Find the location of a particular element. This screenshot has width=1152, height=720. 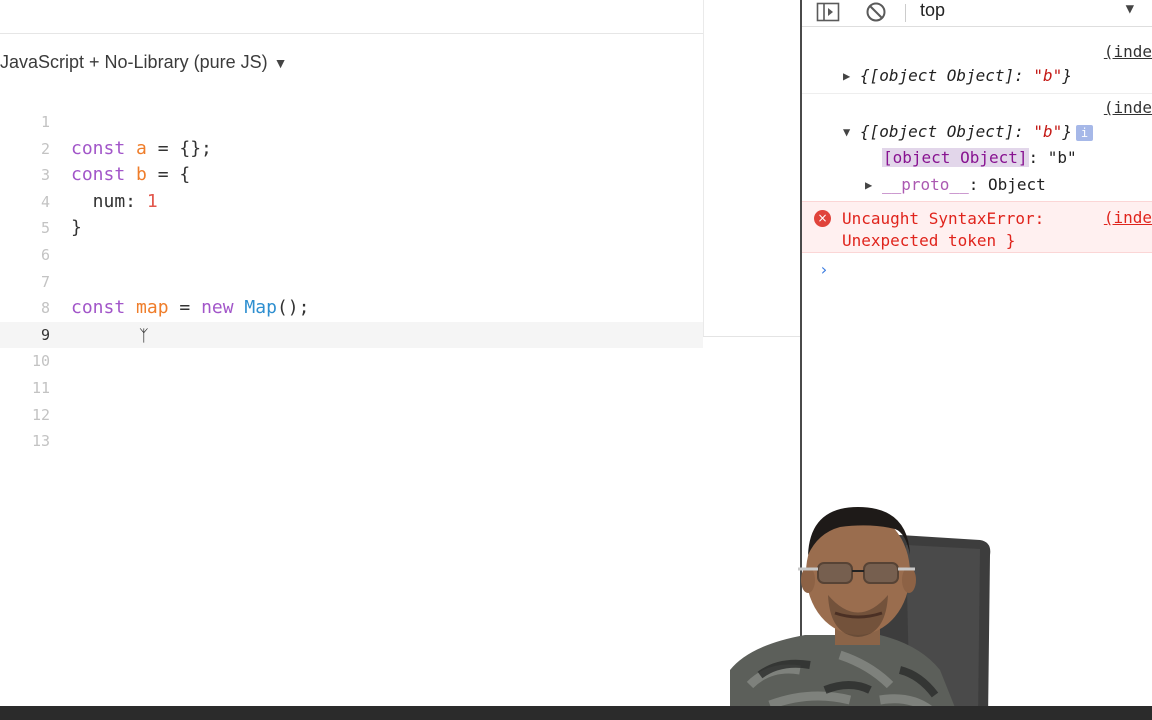

sidebar-toggle-icon is located at coordinates (828, 12).